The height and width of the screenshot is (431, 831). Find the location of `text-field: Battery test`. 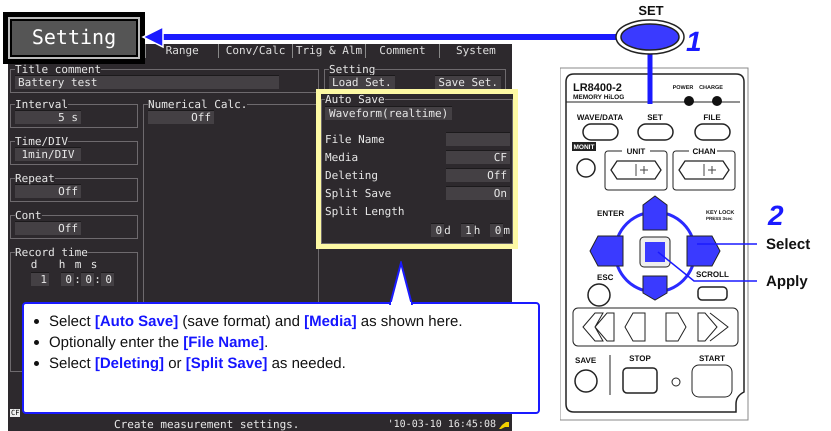

text-field: Battery test is located at coordinates (147, 82).